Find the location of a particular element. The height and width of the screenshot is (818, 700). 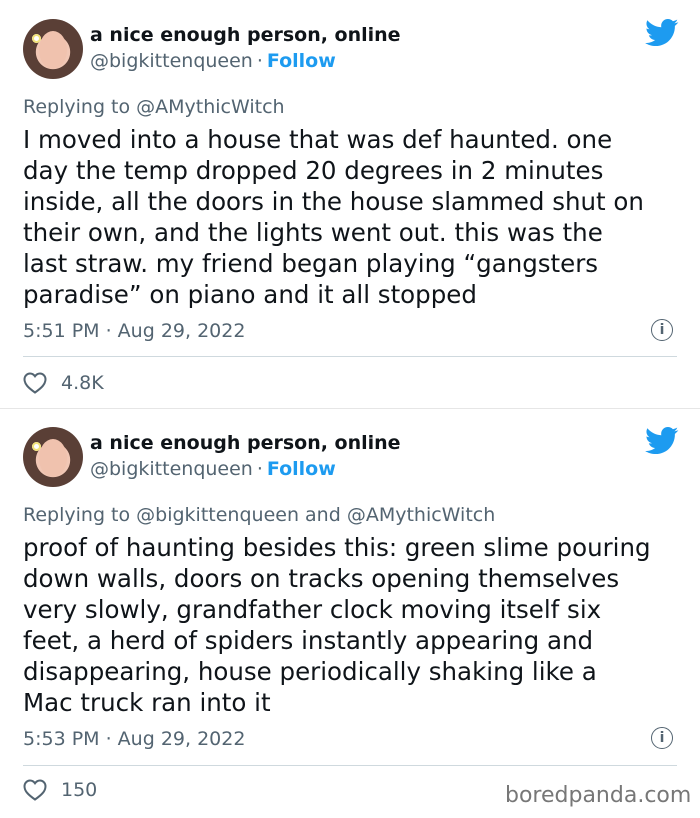

watermark: boredpanda.com is located at coordinates (598, 795).